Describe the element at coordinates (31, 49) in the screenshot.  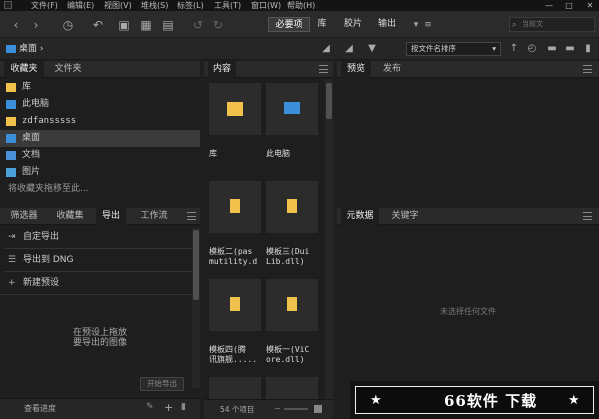
I see `breadcrumb: 桌面 ›` at that location.